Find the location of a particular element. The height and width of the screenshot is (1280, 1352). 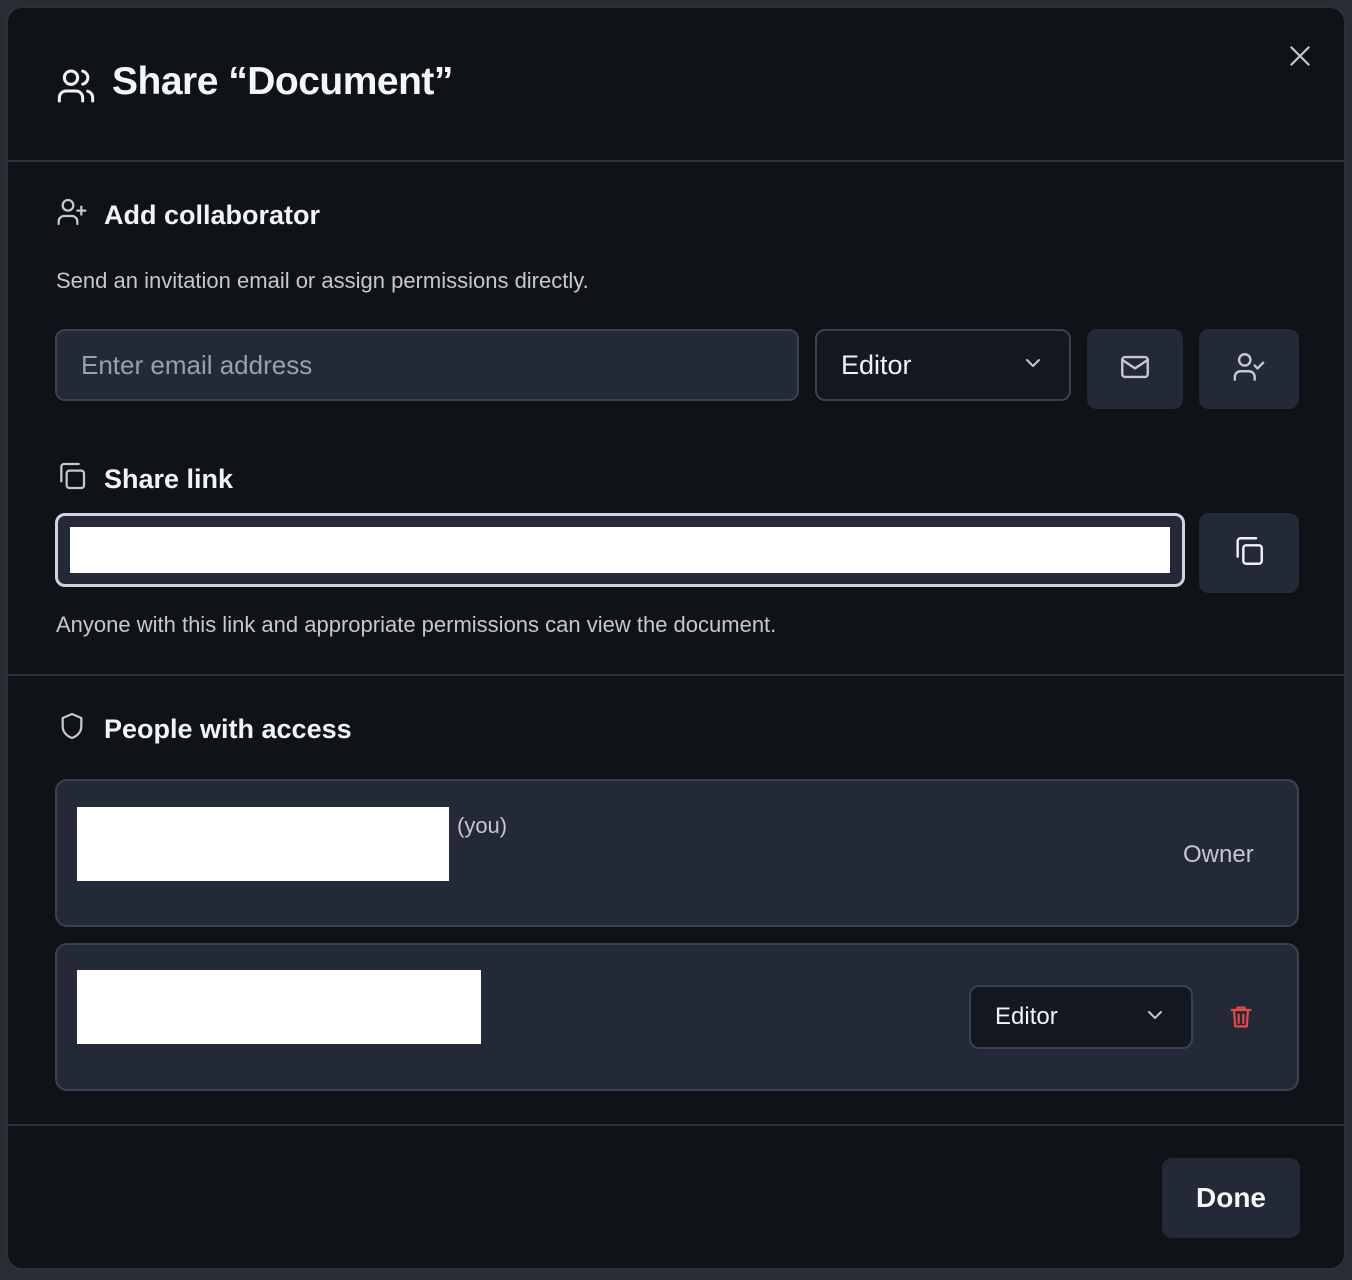

share-link-value-redacted is located at coordinates (620, 550).